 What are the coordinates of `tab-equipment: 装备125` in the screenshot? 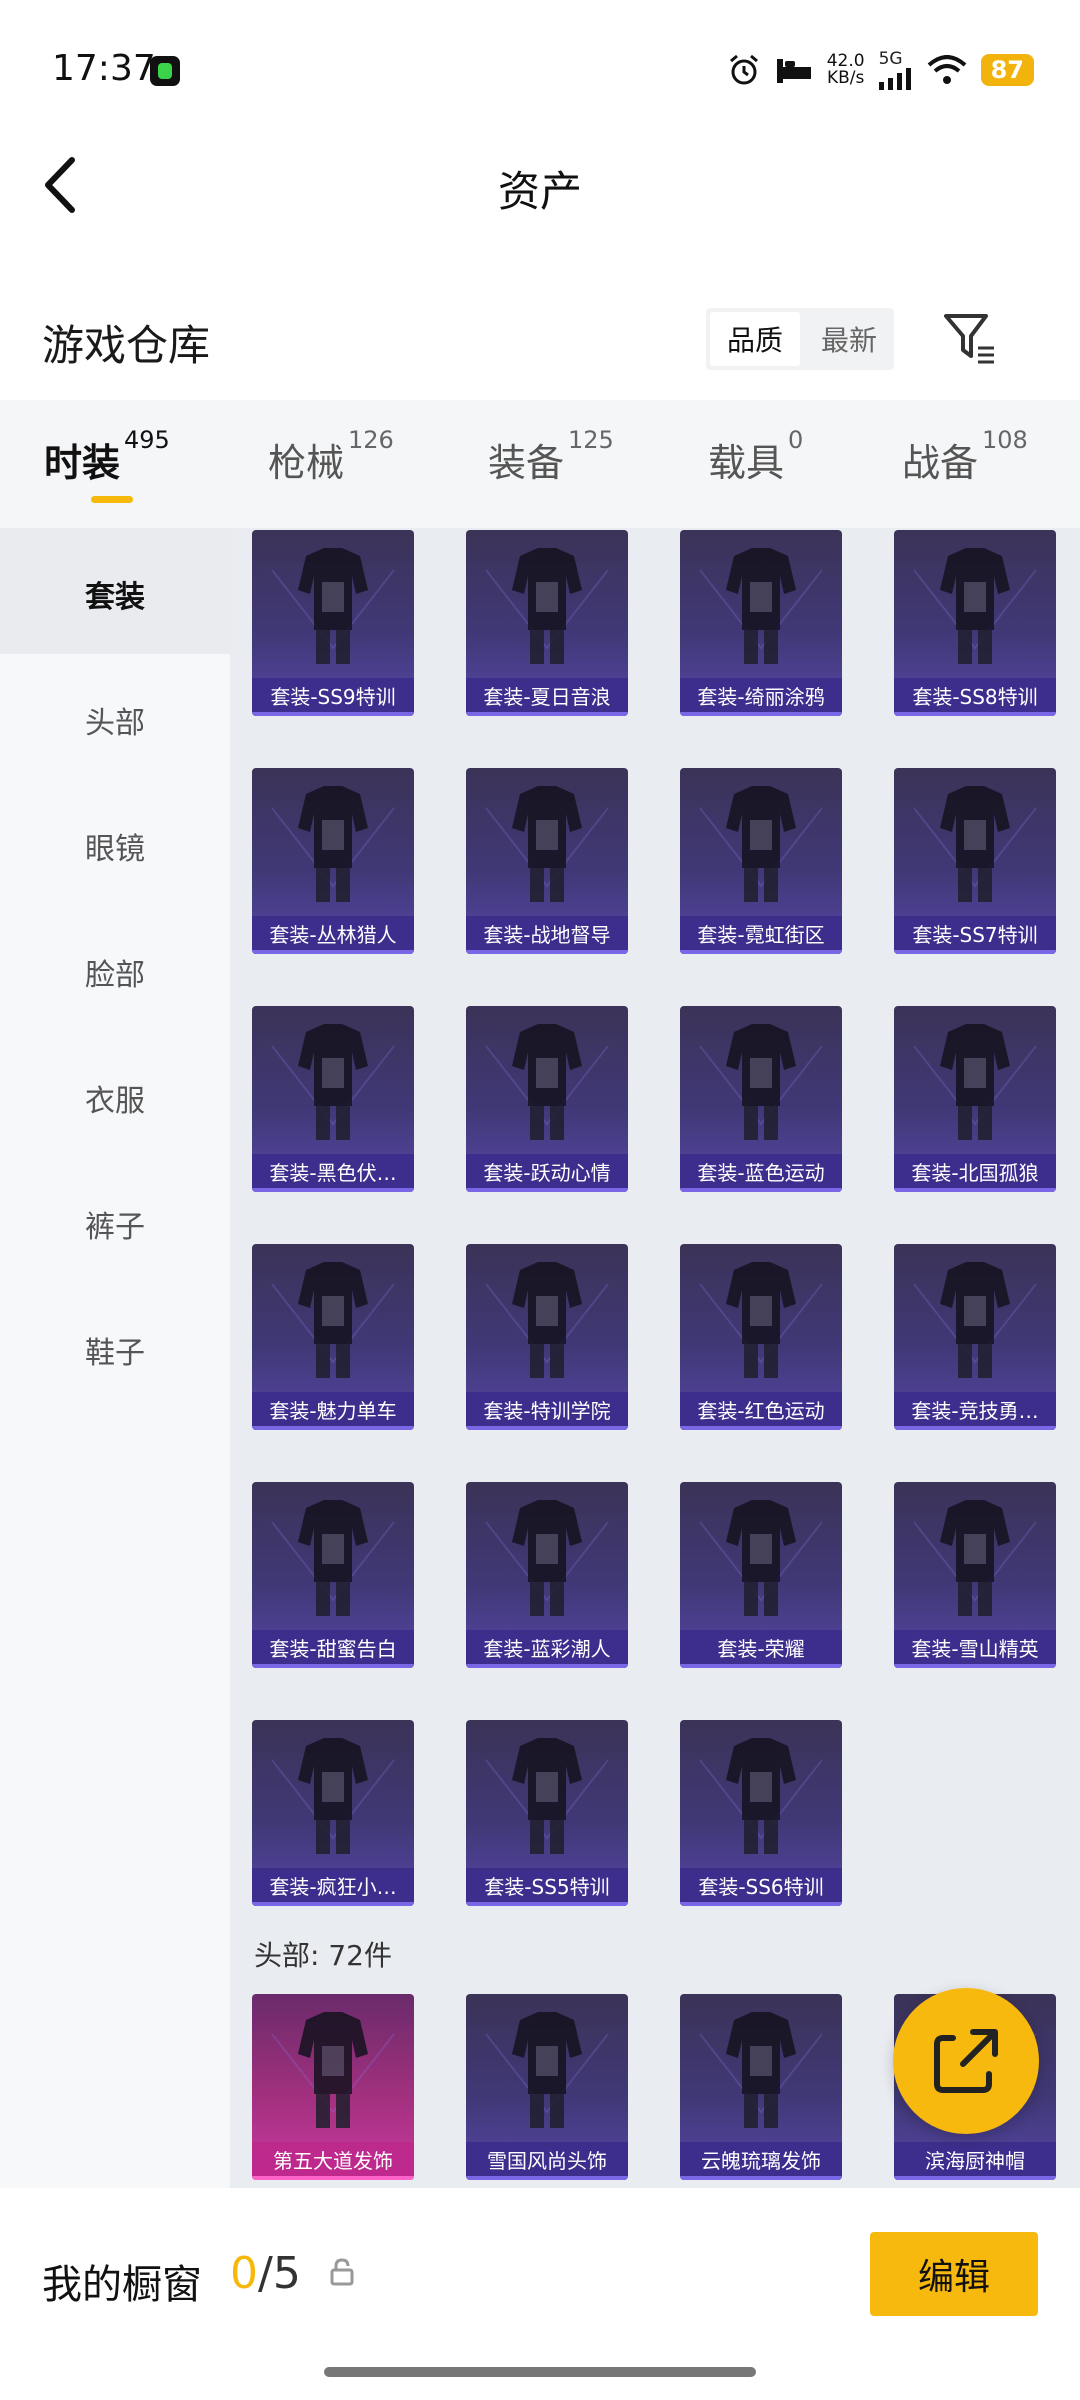 It's located at (551, 456).